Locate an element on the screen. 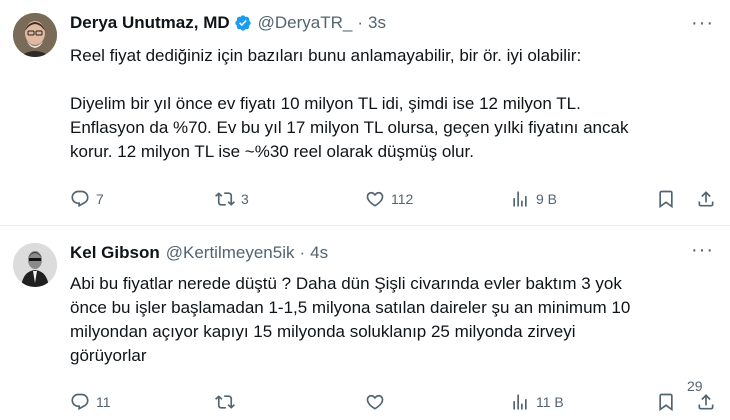  reply-count: 11 is located at coordinates (103, 402).